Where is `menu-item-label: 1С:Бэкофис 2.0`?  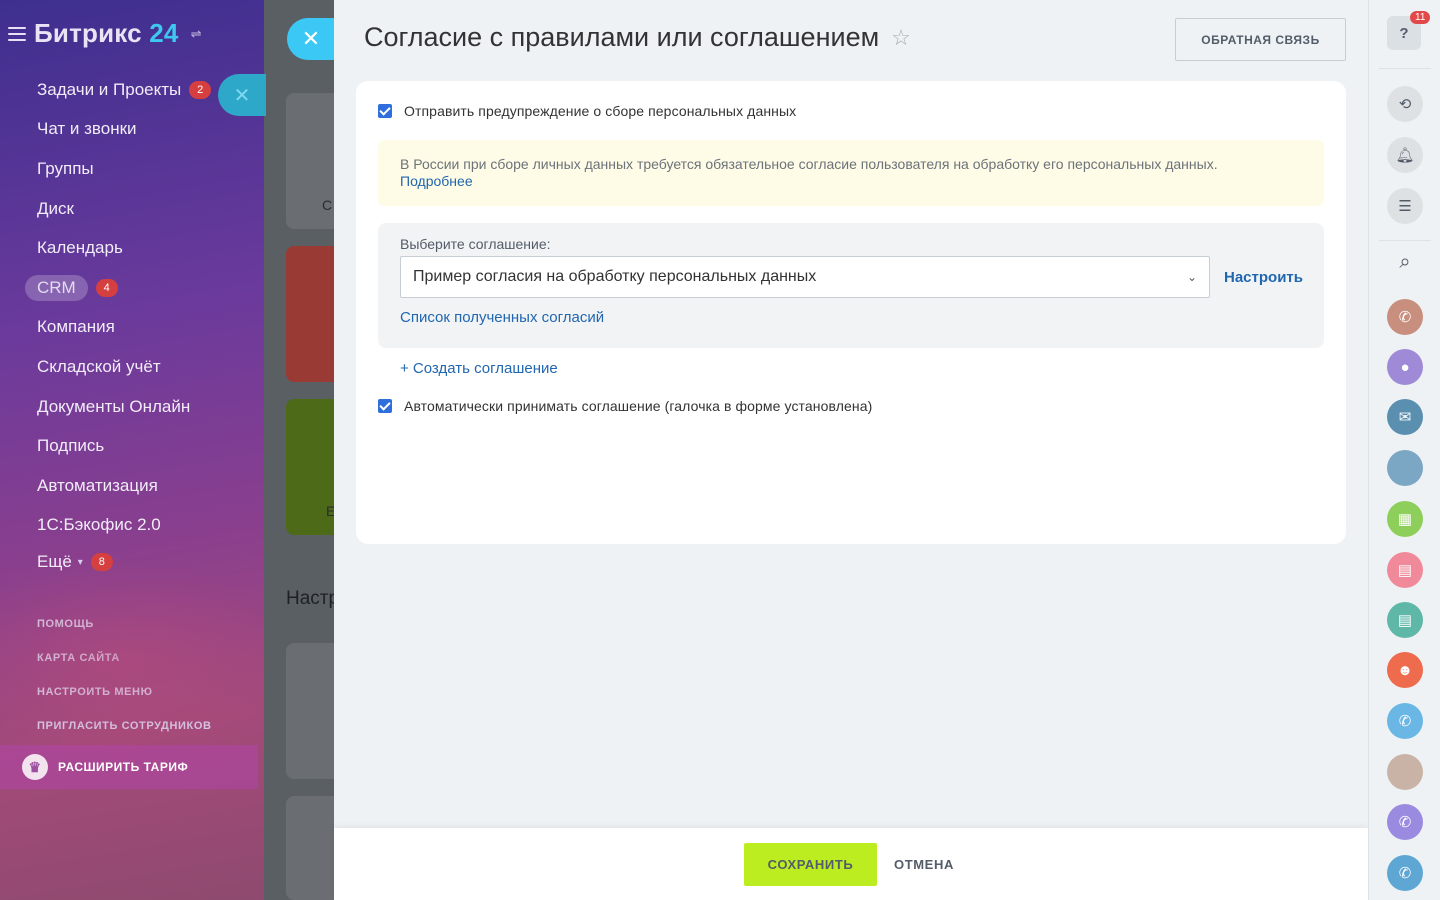 menu-item-label: 1С:Бэкофис 2.0 is located at coordinates (99, 525).